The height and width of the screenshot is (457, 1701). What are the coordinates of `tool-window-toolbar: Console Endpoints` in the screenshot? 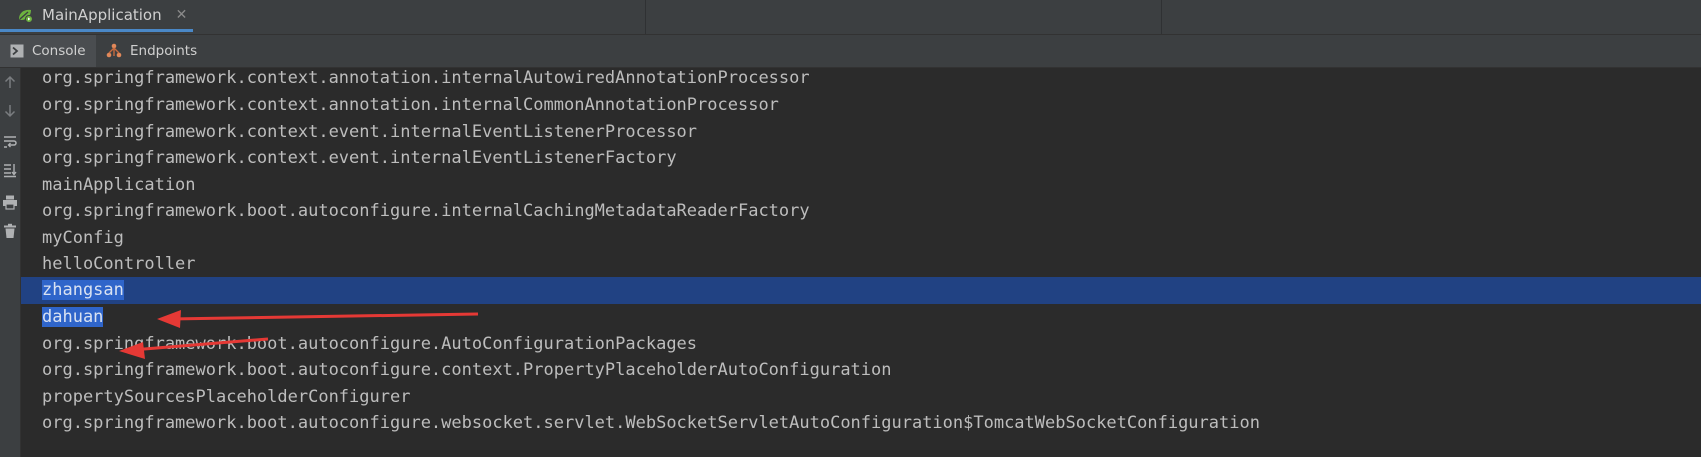 It's located at (850, 51).